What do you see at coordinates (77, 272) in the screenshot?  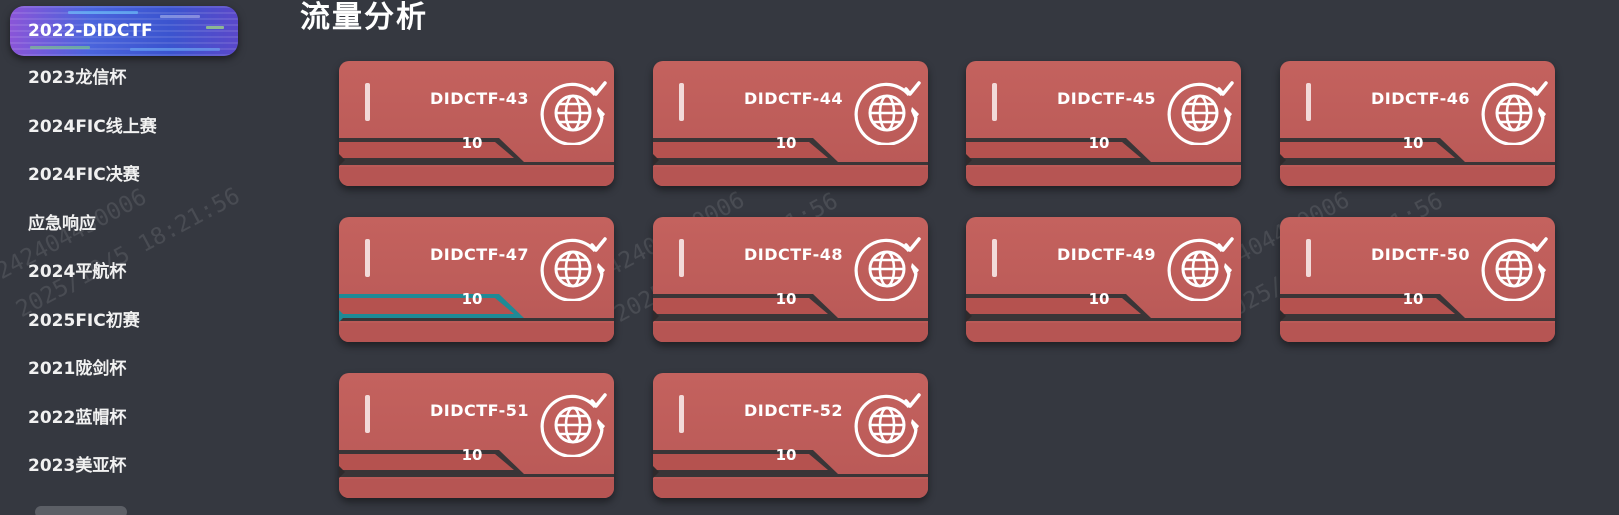 I see `sidebar-item-2024-pinghang: 2024平航杯` at bounding box center [77, 272].